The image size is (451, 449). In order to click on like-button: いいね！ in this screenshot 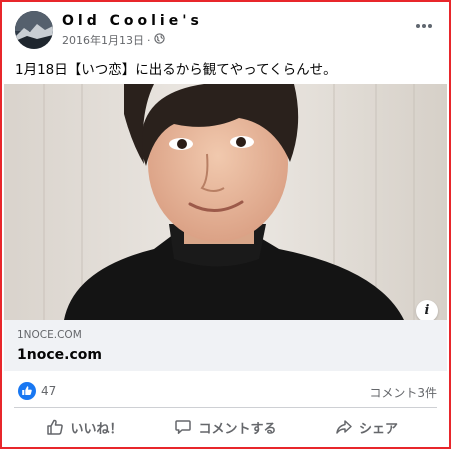, I will do `click(84, 427)`.